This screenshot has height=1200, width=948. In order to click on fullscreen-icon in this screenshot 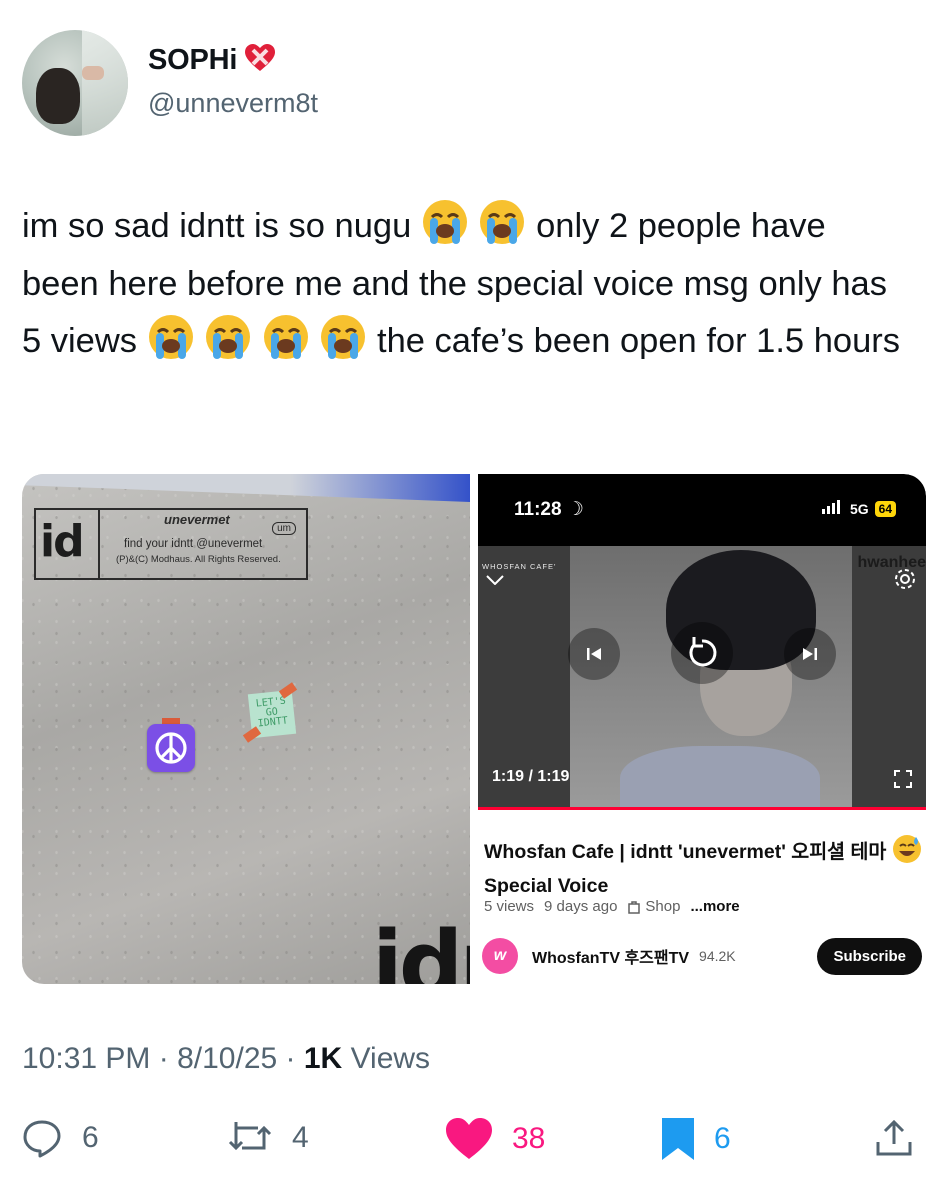, I will do `click(903, 781)`.